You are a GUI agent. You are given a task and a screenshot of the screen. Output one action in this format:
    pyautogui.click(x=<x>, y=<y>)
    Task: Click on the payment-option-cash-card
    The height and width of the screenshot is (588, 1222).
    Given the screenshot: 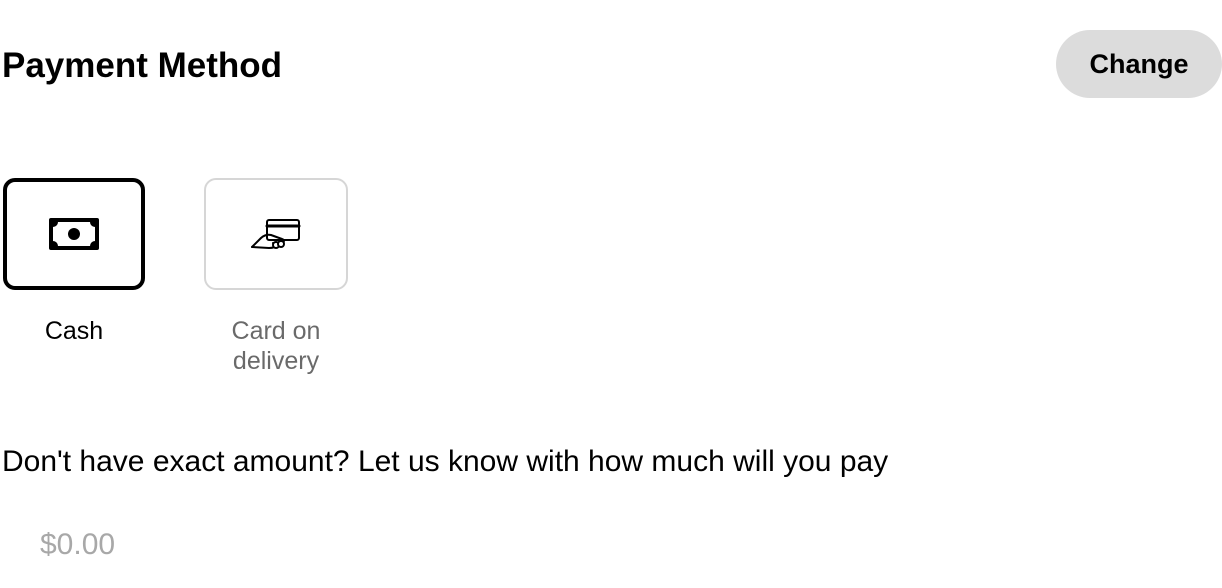 What is the action you would take?
    pyautogui.click(x=74, y=234)
    